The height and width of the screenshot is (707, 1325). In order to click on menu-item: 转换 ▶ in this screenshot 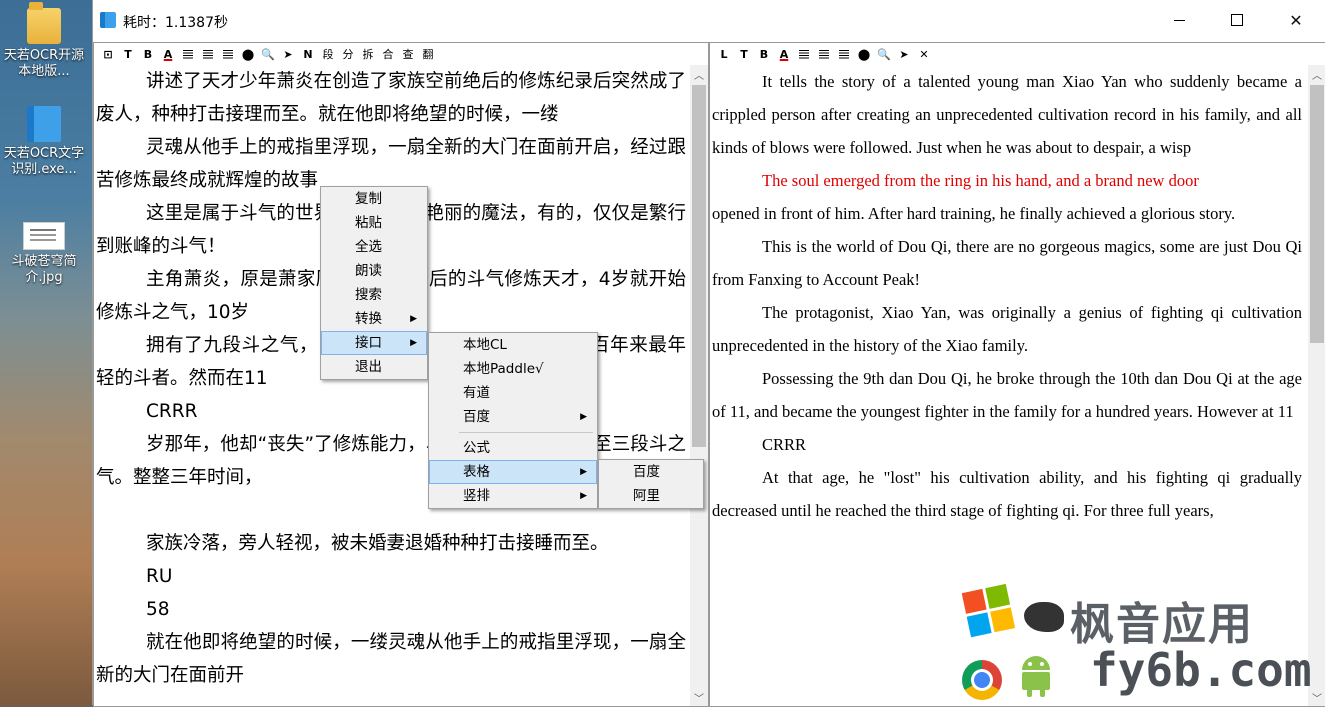, I will do `click(374, 319)`.